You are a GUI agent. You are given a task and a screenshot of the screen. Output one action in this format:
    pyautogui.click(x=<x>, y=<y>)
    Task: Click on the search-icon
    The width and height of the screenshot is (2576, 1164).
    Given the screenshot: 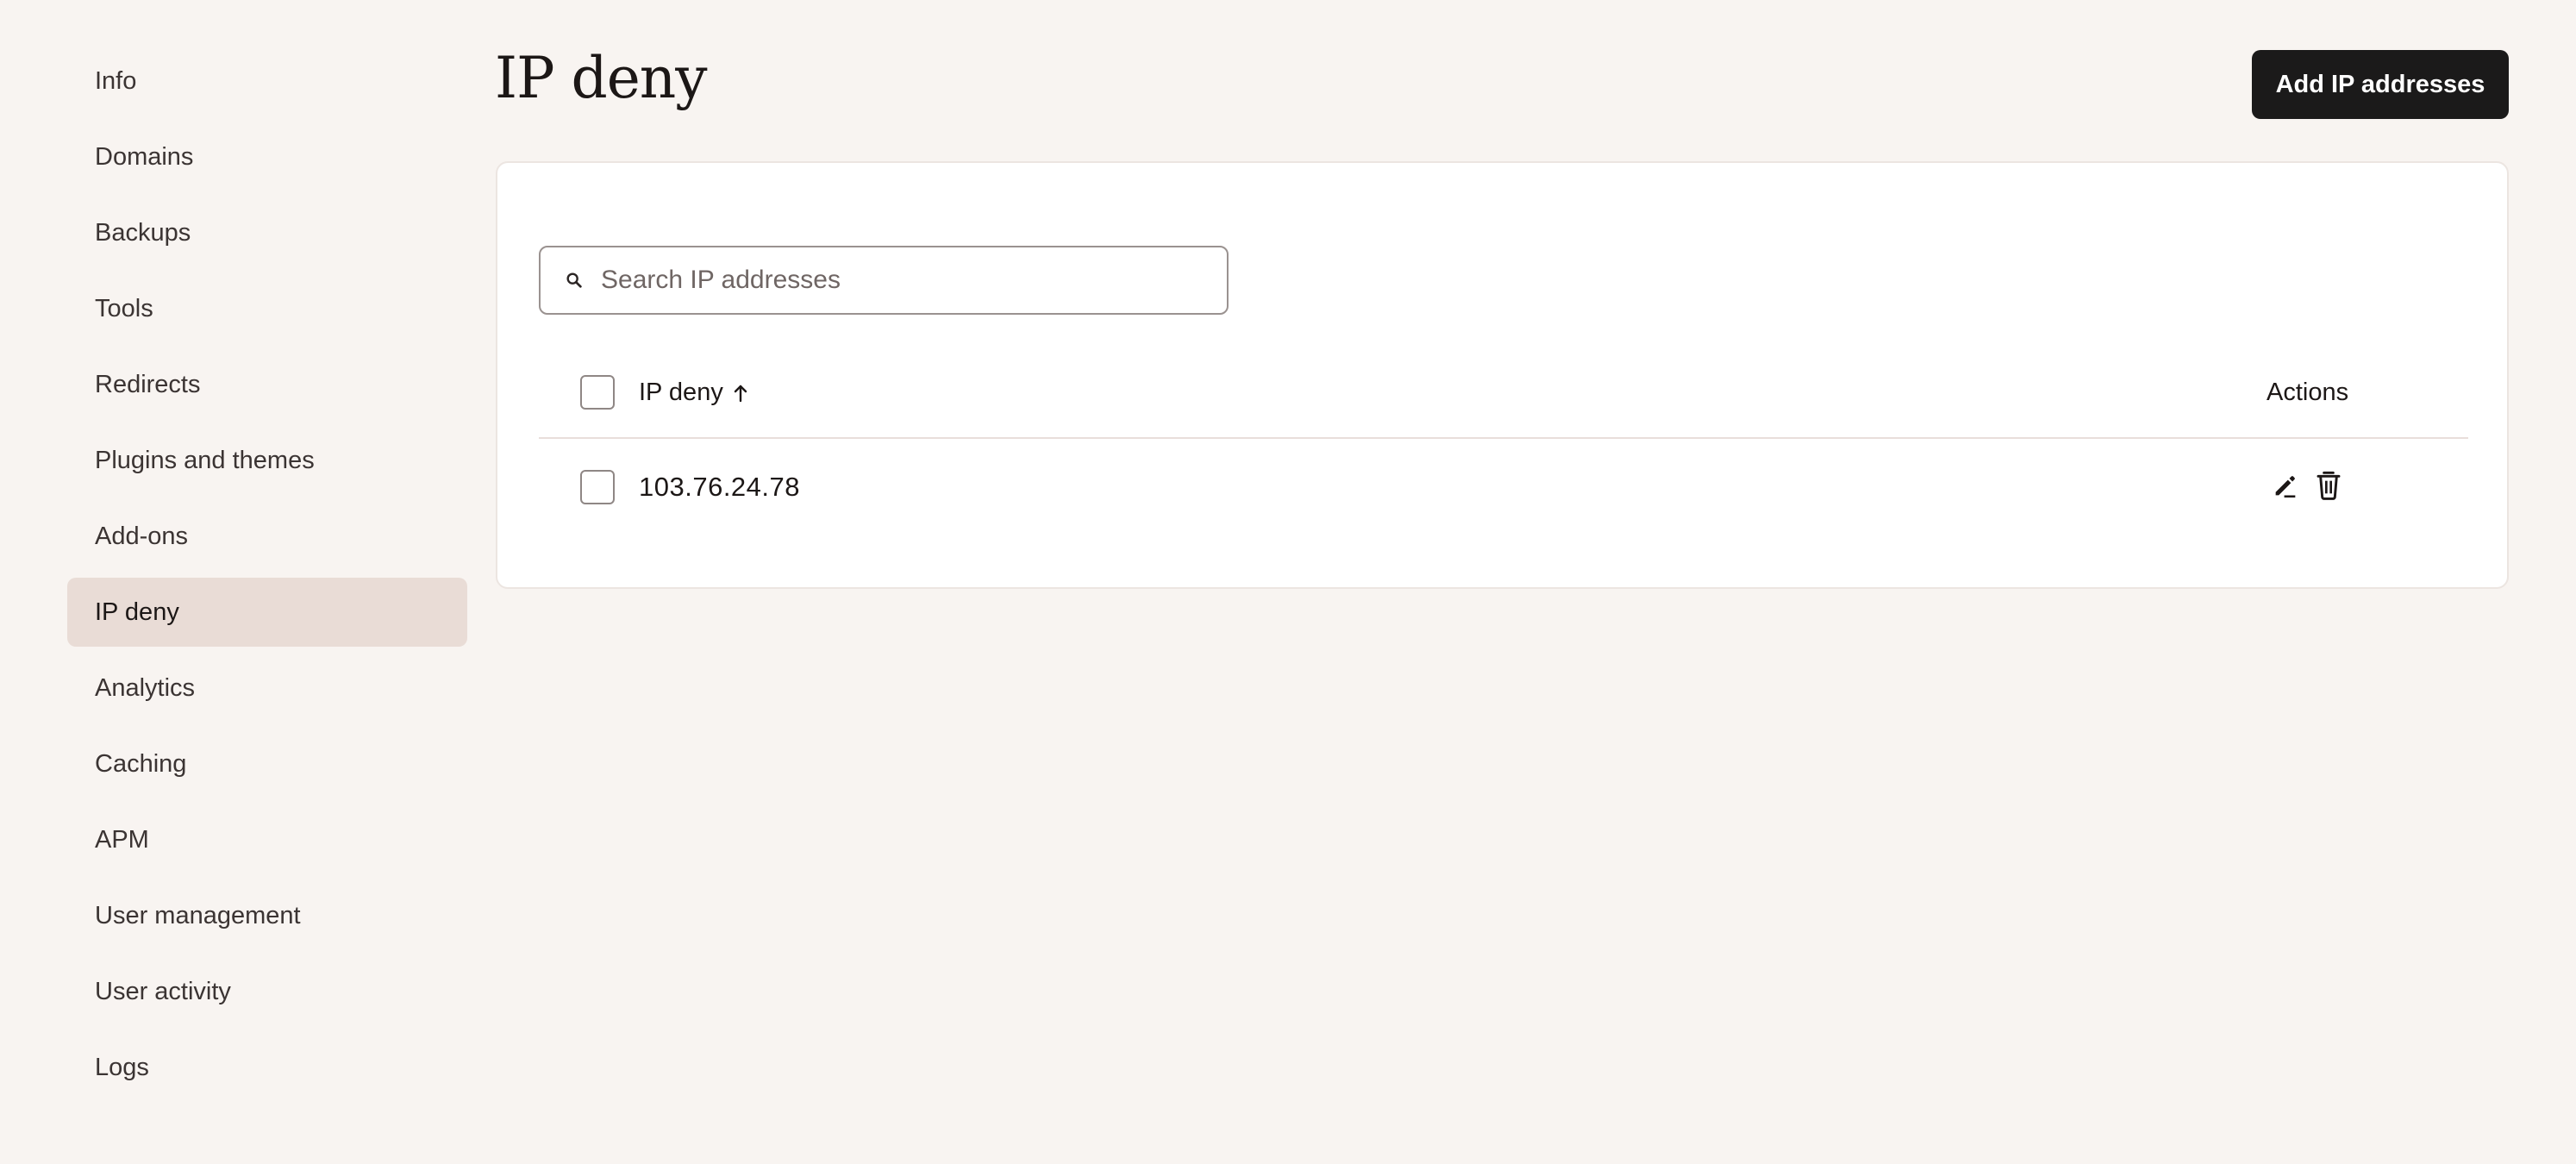 What is the action you would take?
    pyautogui.click(x=574, y=280)
    